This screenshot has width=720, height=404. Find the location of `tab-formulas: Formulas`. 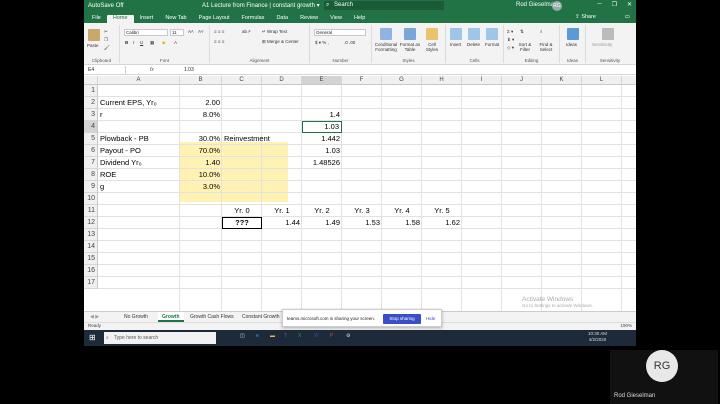

tab-formulas: Formulas is located at coordinates (253, 19).